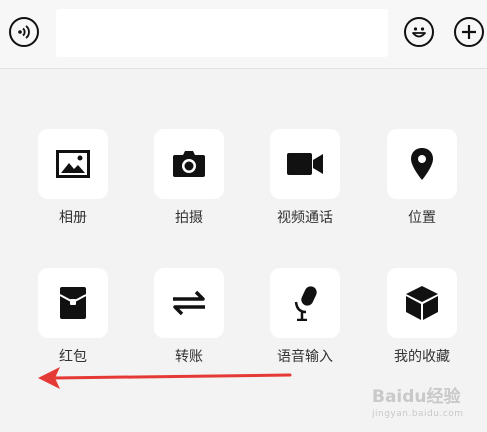 This screenshot has width=487, height=432. Describe the element at coordinates (165, 378) in the screenshot. I see `red-pointer-arrow` at that location.